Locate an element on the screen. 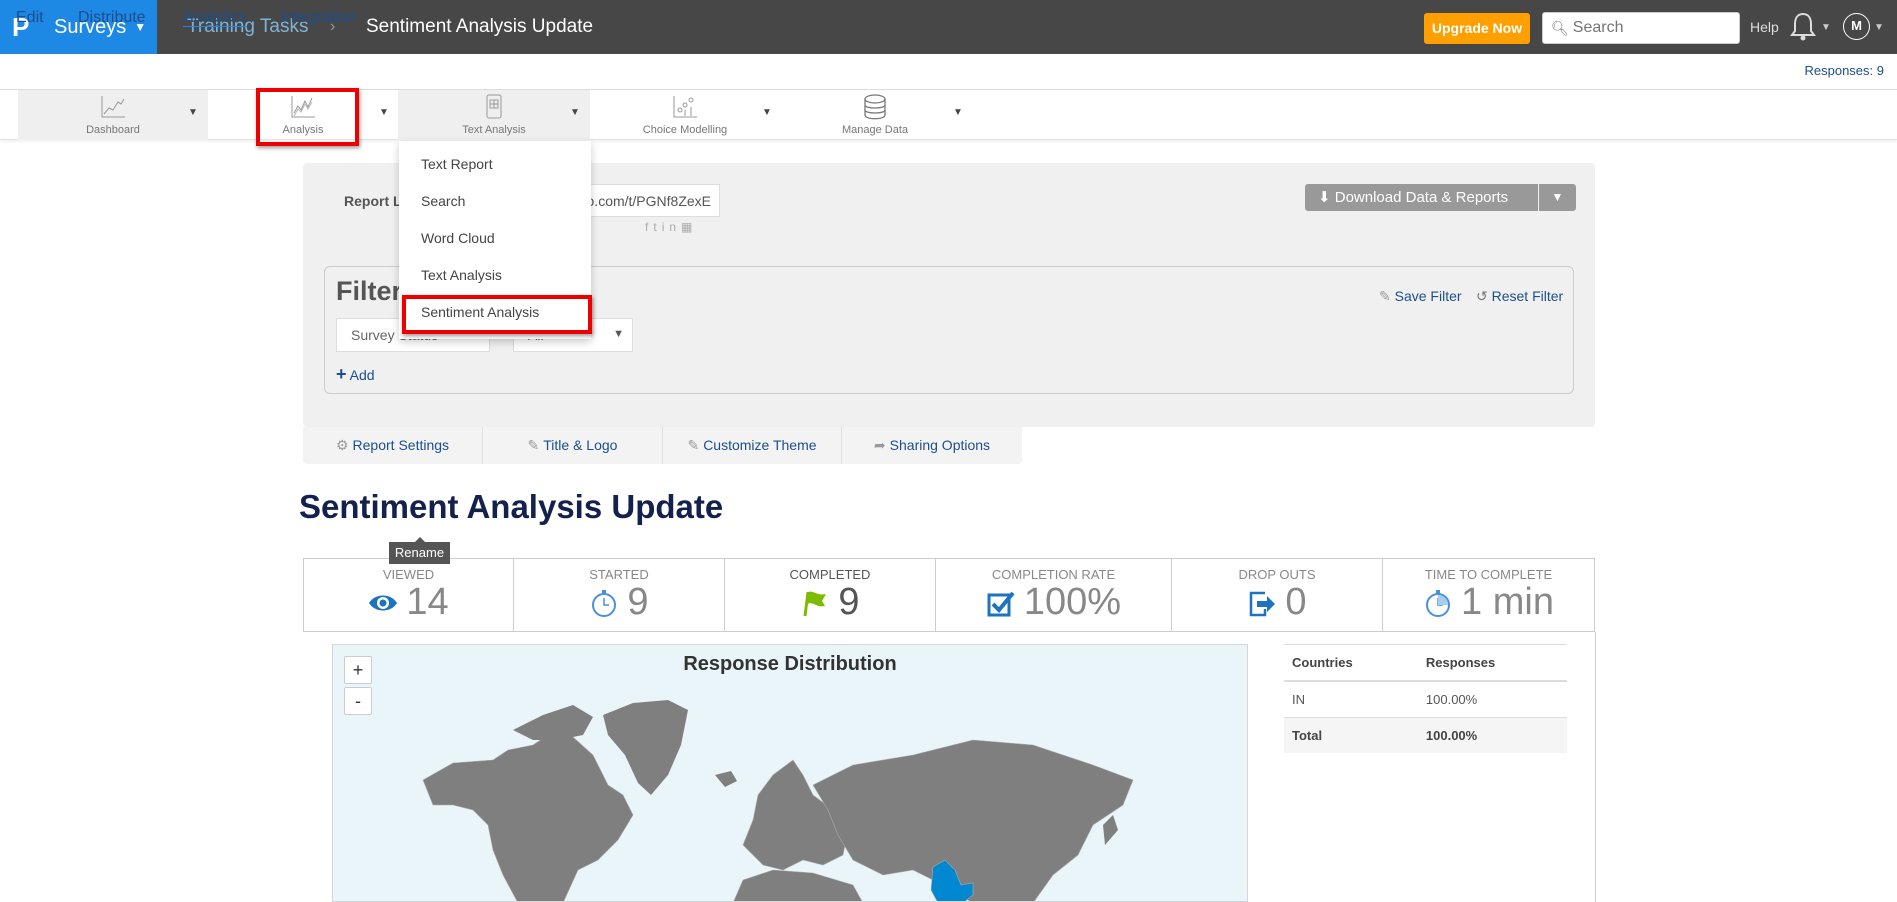 This screenshot has height=902, width=1897. linkedin-icon: in is located at coordinates (671, 227).